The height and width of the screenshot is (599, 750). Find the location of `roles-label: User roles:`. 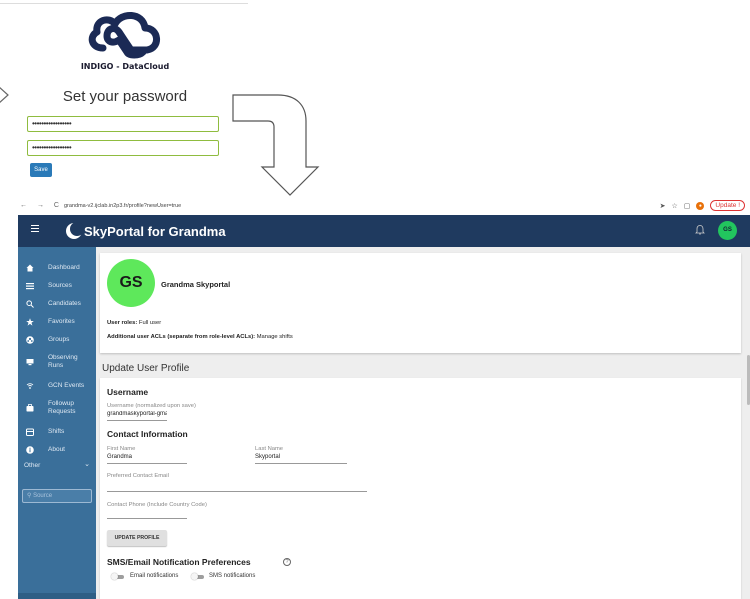

roles-label: User roles: is located at coordinates (122, 323).